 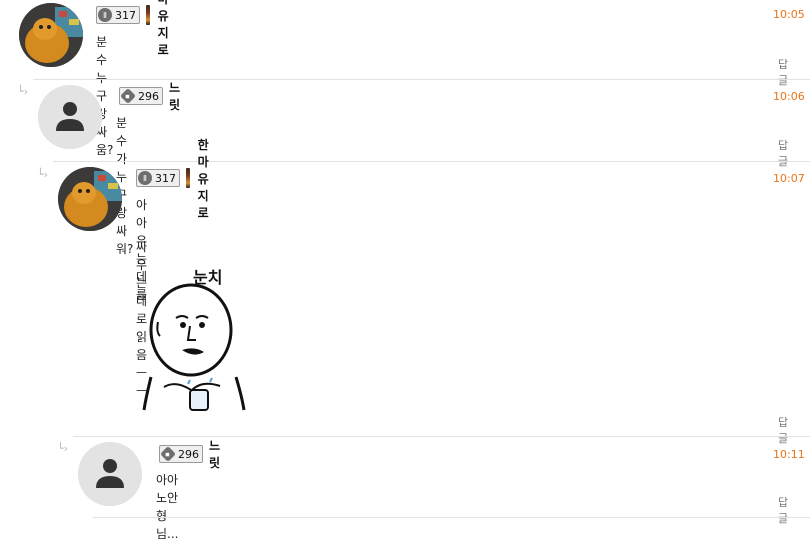 I want to click on timestamp: 10:06, so click(x=789, y=96).